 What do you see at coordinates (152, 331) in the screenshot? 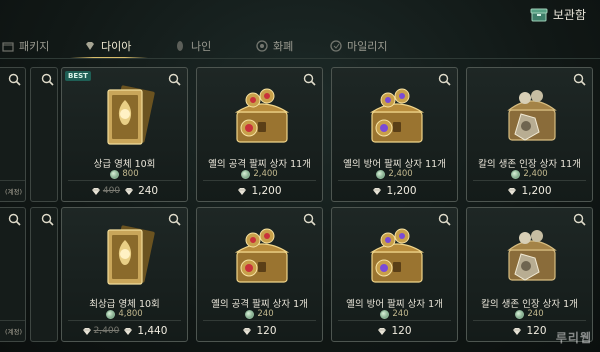
I see `price-value: 1,440` at bounding box center [152, 331].